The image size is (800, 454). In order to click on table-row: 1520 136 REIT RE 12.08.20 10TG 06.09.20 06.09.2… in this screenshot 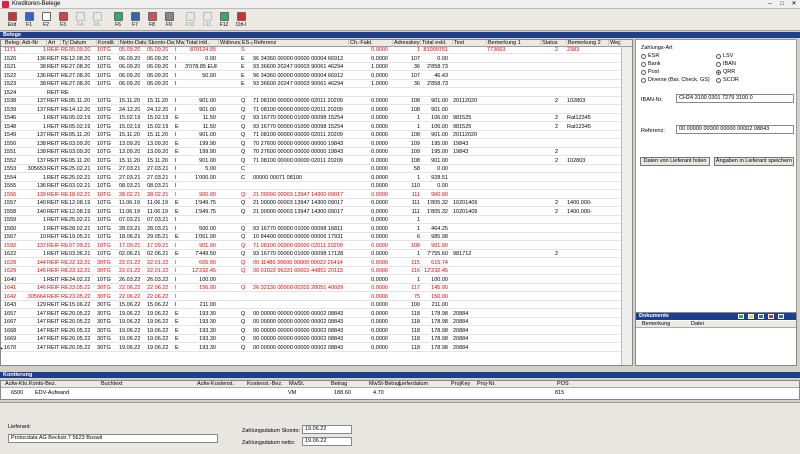, I will do `click(311, 59)`.